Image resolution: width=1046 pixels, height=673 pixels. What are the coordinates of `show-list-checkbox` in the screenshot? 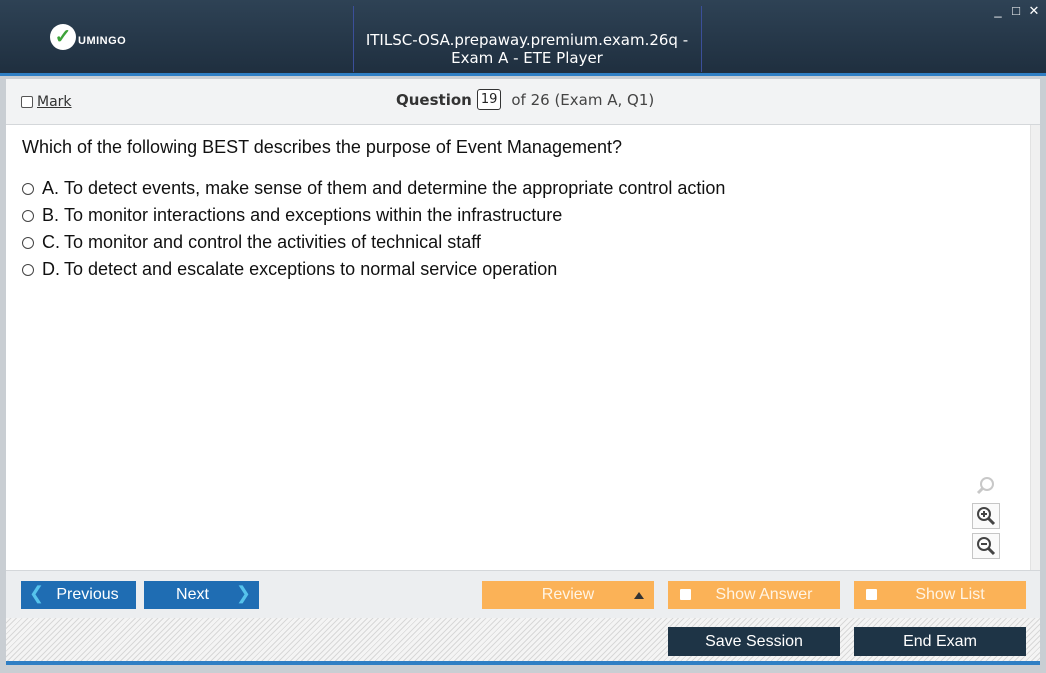 It's located at (871, 594).